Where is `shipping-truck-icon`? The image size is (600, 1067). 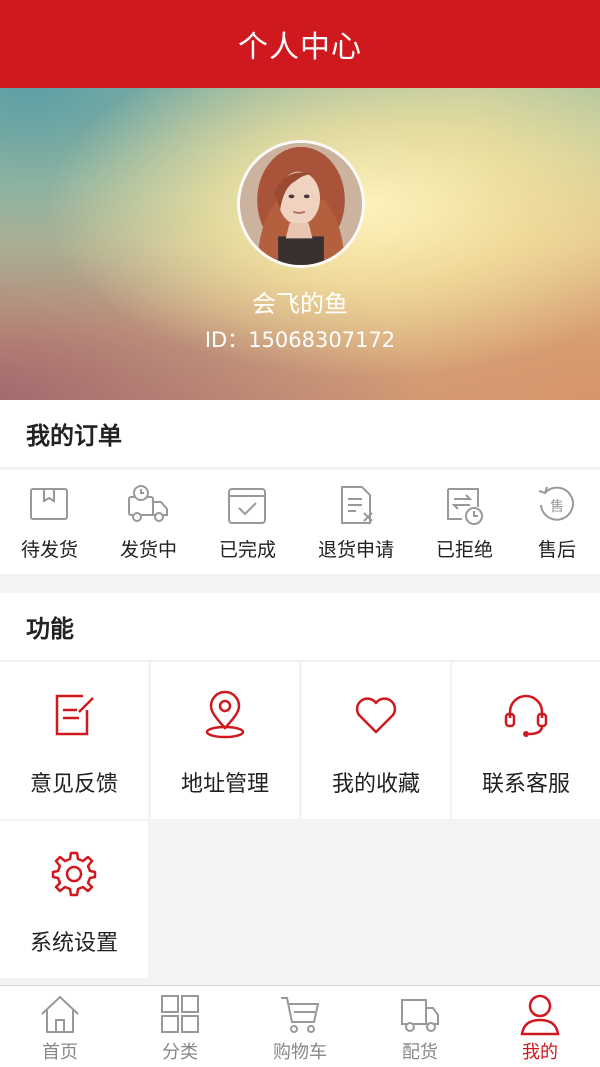 shipping-truck-icon is located at coordinates (148, 503).